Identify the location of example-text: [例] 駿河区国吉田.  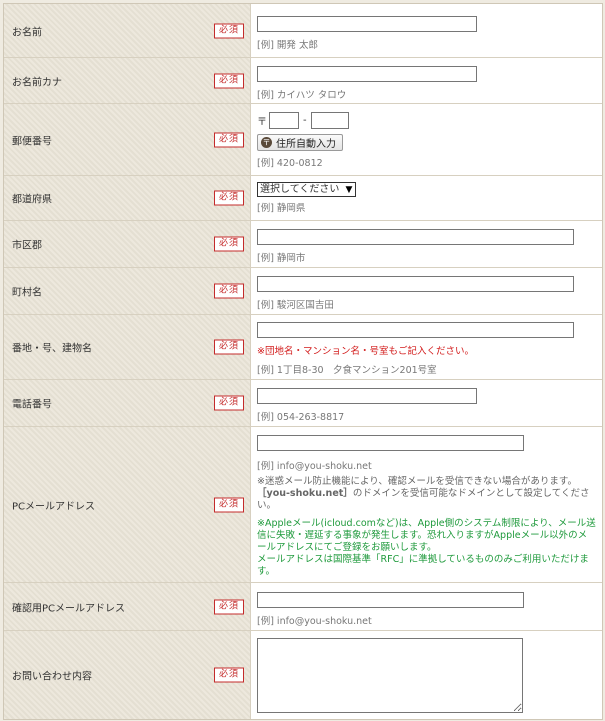
(295, 305).